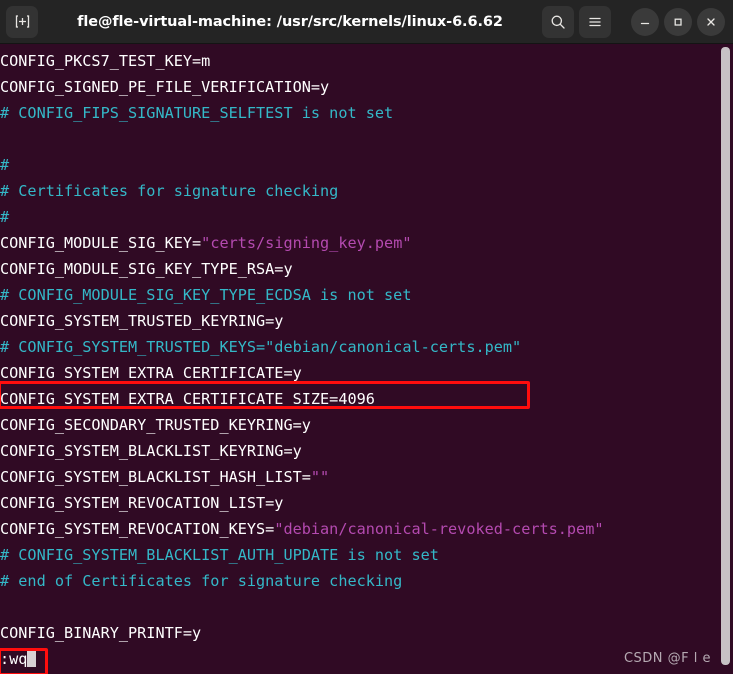  What do you see at coordinates (155, 477) in the screenshot?
I see `terminal-text-segment: CONFIG_SYSTEM_BLACKLIST_HASH_LIST=` at bounding box center [155, 477].